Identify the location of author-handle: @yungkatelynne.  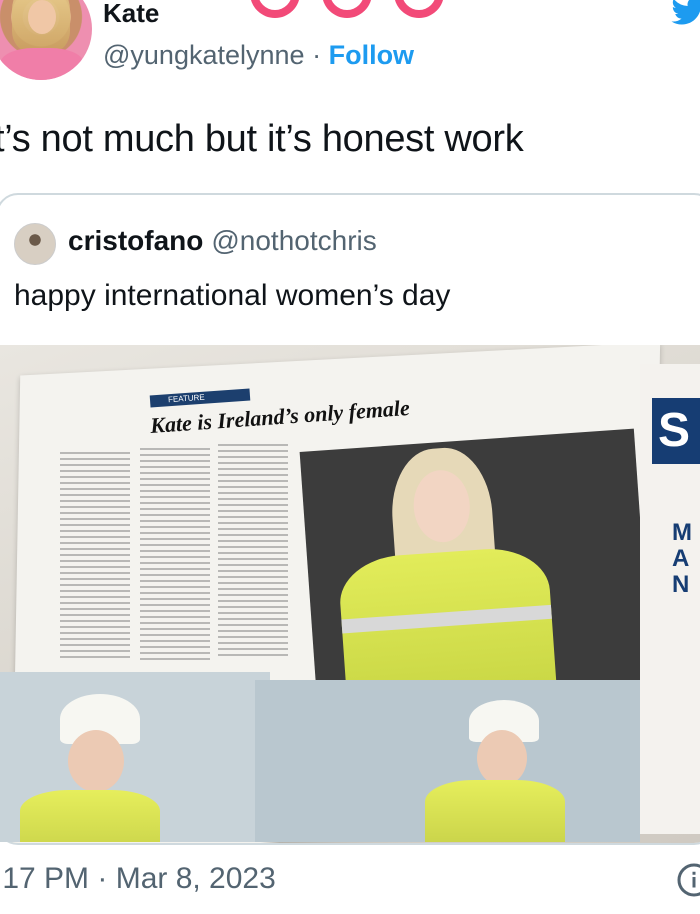
(204, 55).